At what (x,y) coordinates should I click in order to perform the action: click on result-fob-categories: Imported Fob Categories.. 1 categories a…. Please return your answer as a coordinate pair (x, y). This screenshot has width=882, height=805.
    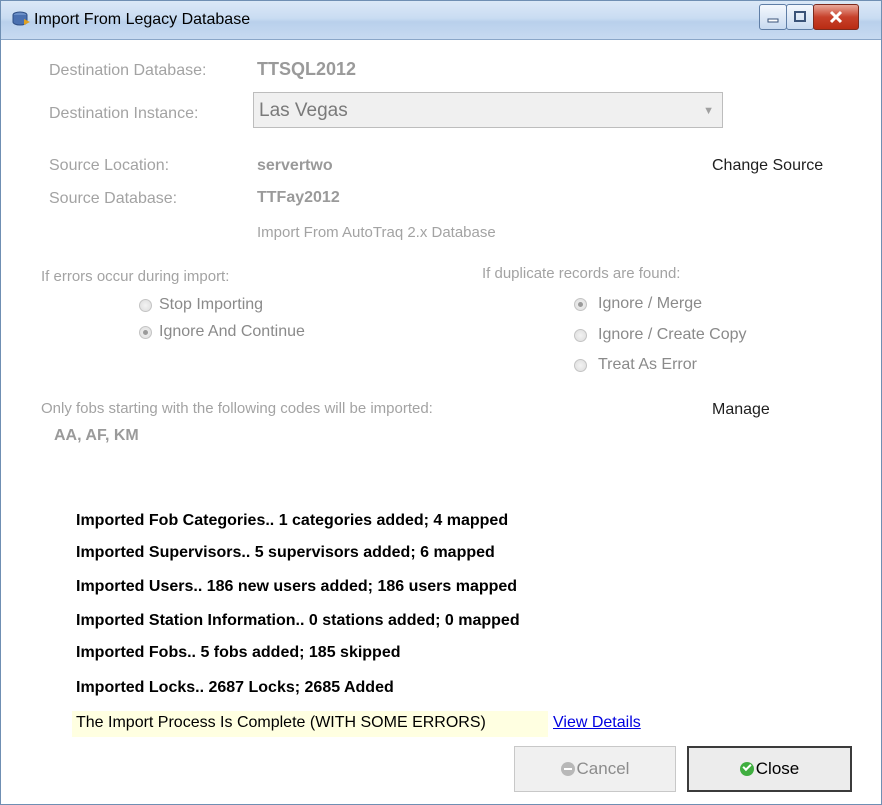
    Looking at the image, I should click on (292, 520).